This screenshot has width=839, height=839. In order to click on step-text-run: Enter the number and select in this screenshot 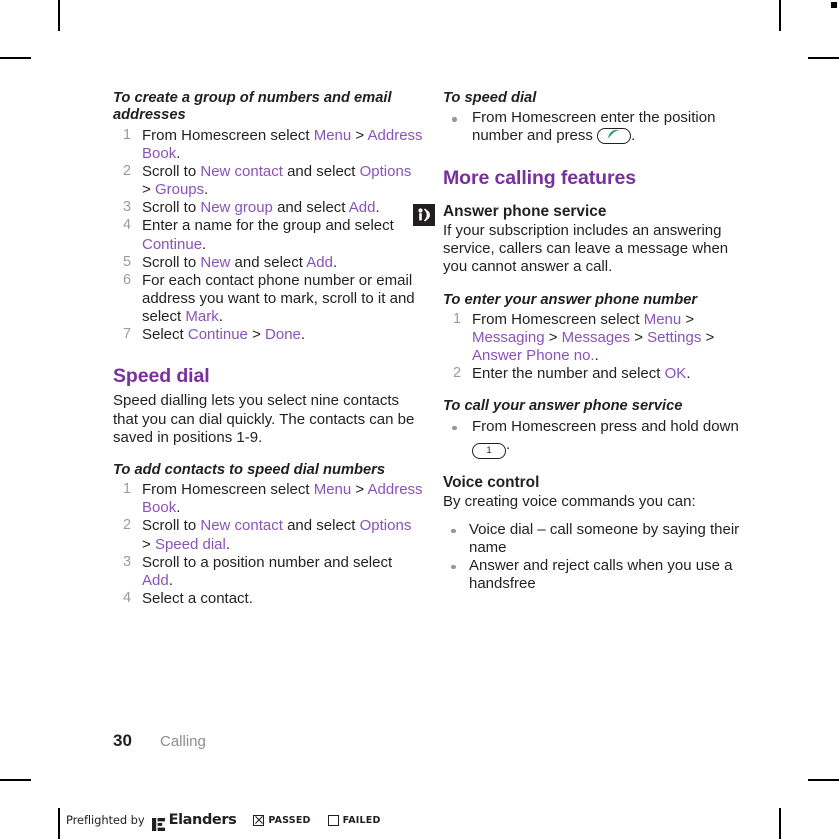, I will do `click(568, 374)`.